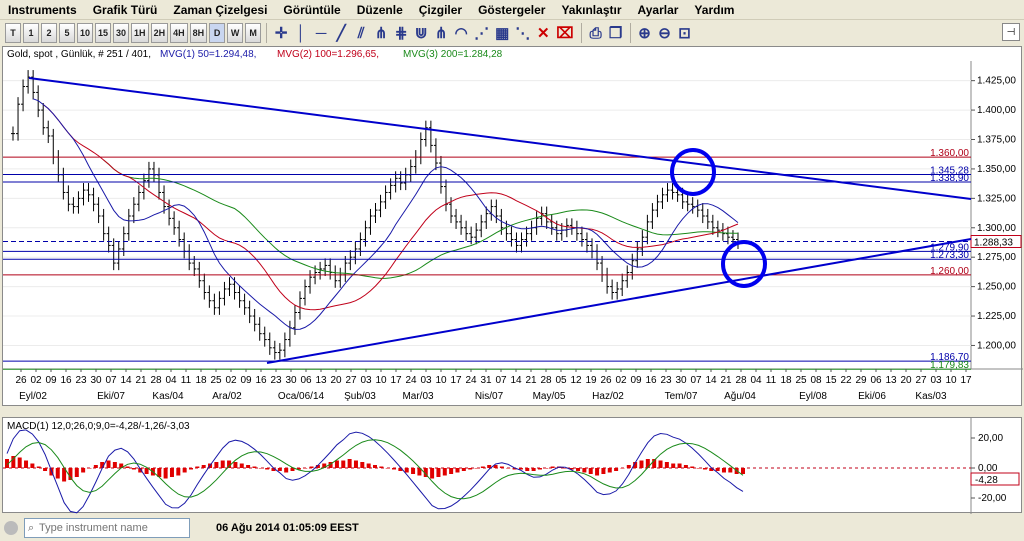 The width and height of the screenshot is (1024, 541). What do you see at coordinates (140, 33) in the screenshot?
I see `timeframe-button-1H: 1H` at bounding box center [140, 33].